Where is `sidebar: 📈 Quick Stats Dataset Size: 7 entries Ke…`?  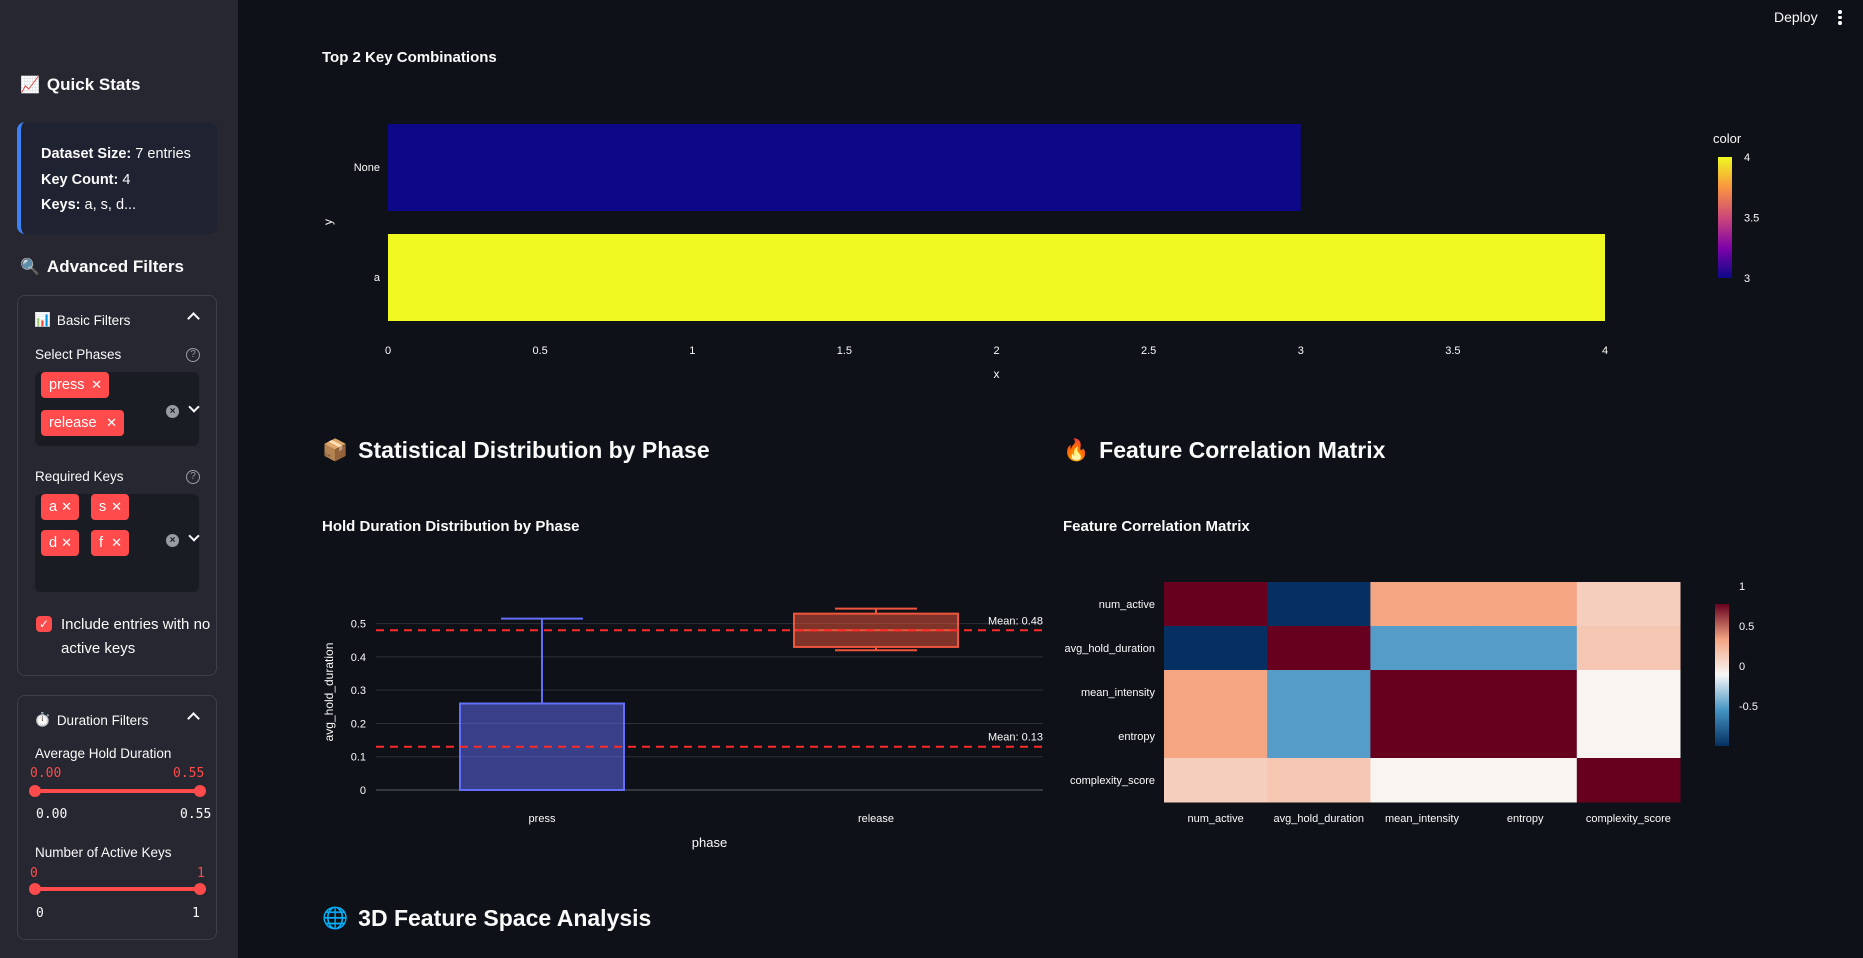 sidebar: 📈 Quick Stats Dataset Size: 7 entries Ke… is located at coordinates (119, 479).